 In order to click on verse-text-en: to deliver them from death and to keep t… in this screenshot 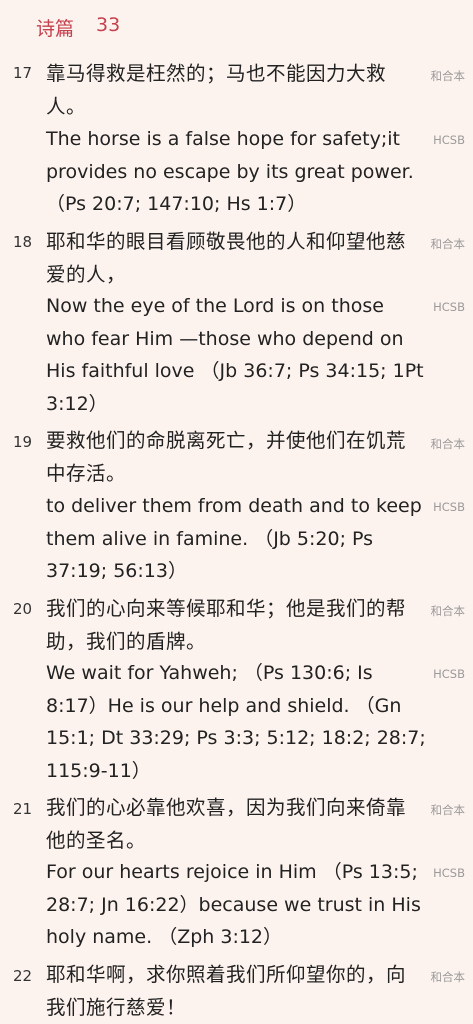, I will do `click(236, 539)`.